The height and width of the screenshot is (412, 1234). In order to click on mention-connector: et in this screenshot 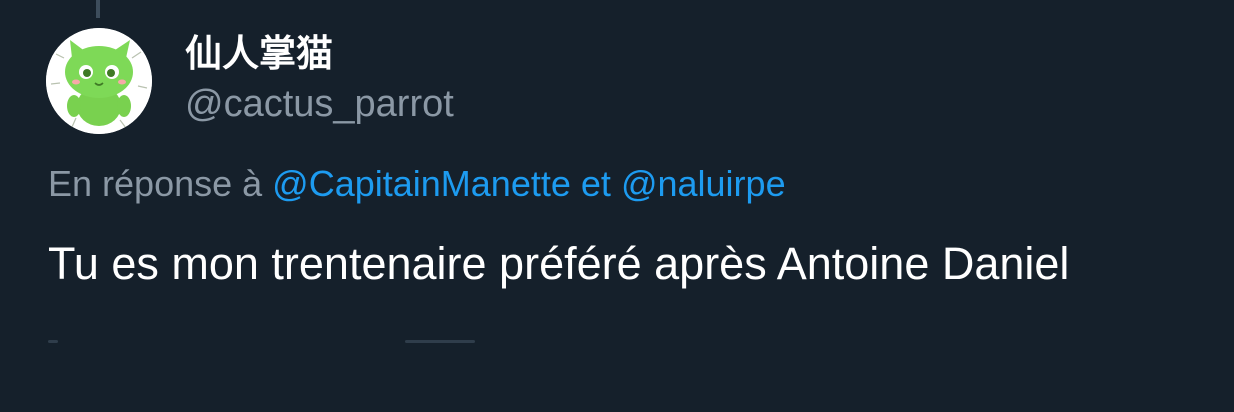, I will do `click(595, 183)`.